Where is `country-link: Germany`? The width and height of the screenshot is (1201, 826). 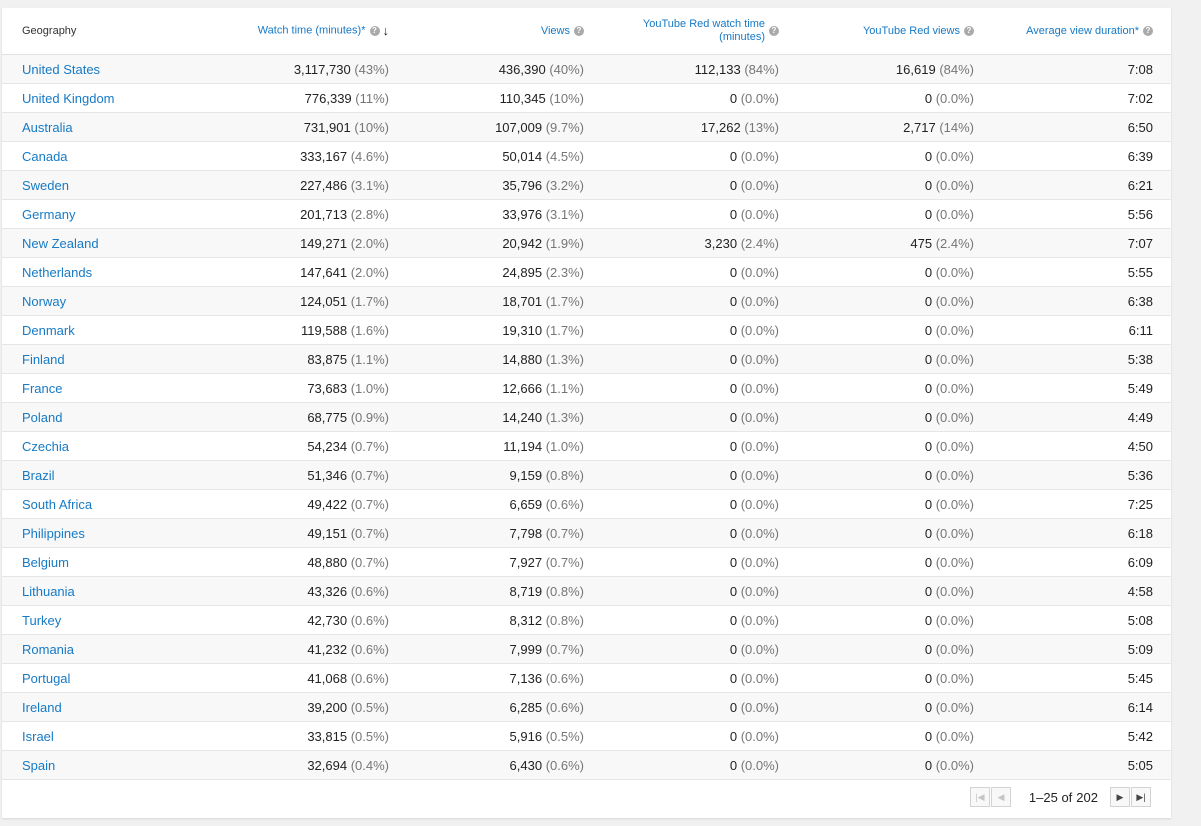 country-link: Germany is located at coordinates (97, 214).